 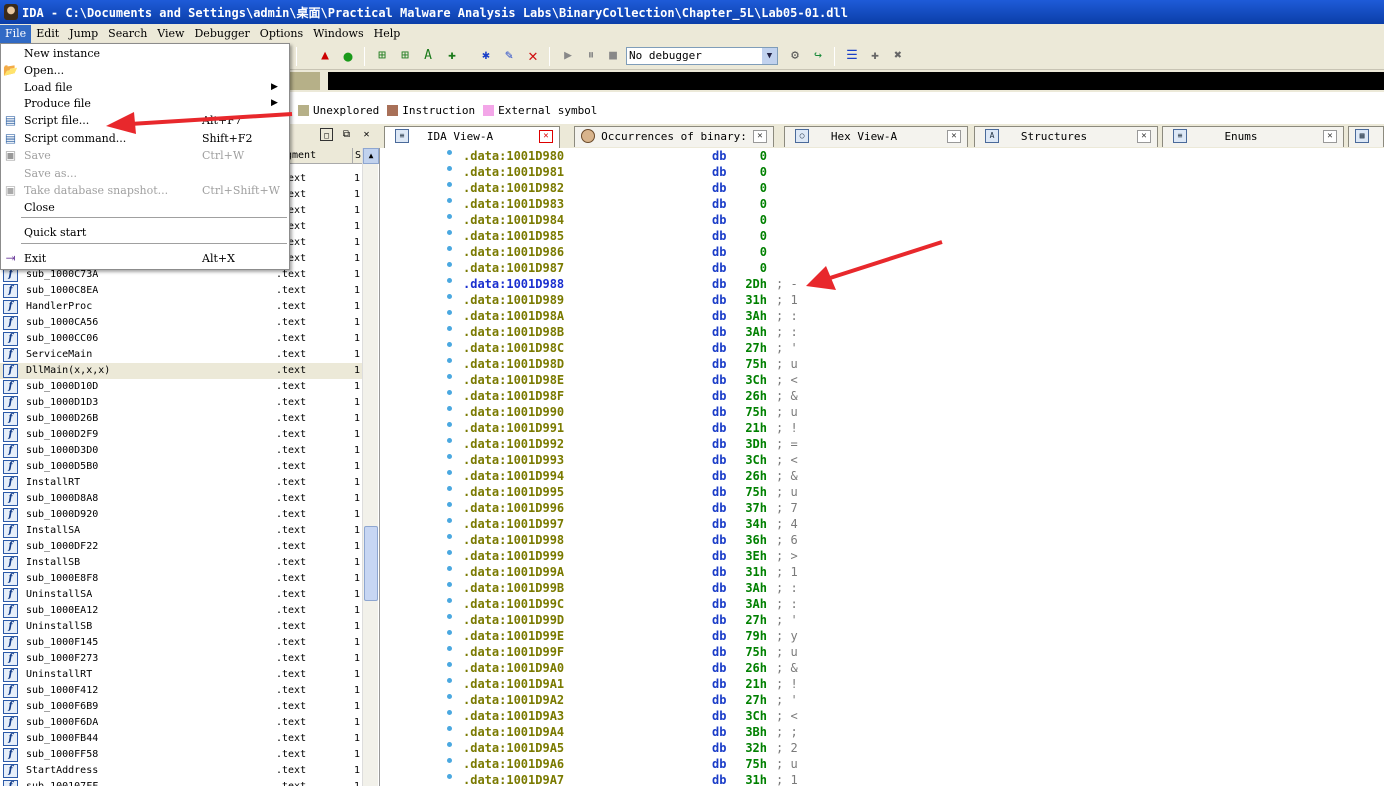 What do you see at coordinates (769, 56) in the screenshot?
I see `chevron-down-icon: ▼` at bounding box center [769, 56].